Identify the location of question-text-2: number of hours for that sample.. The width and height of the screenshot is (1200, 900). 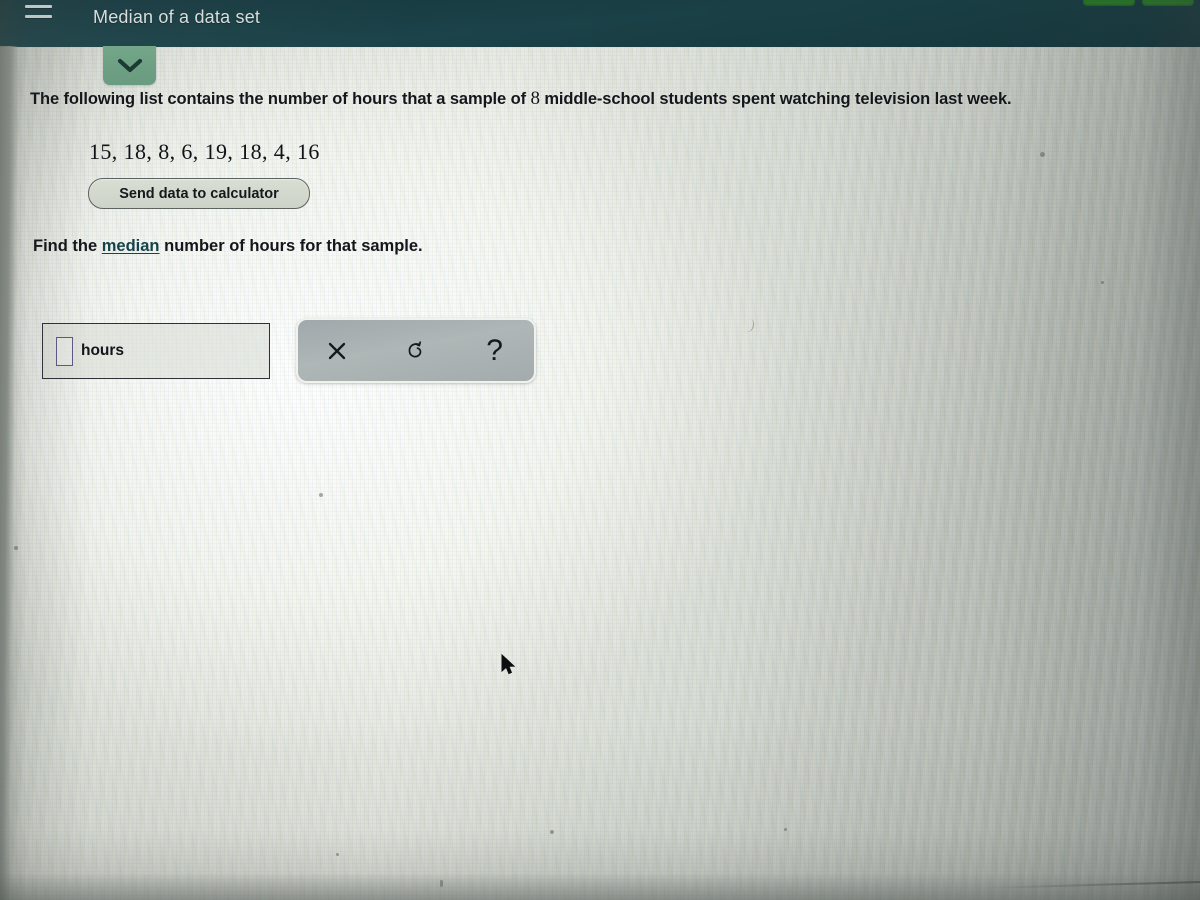
(291, 246).